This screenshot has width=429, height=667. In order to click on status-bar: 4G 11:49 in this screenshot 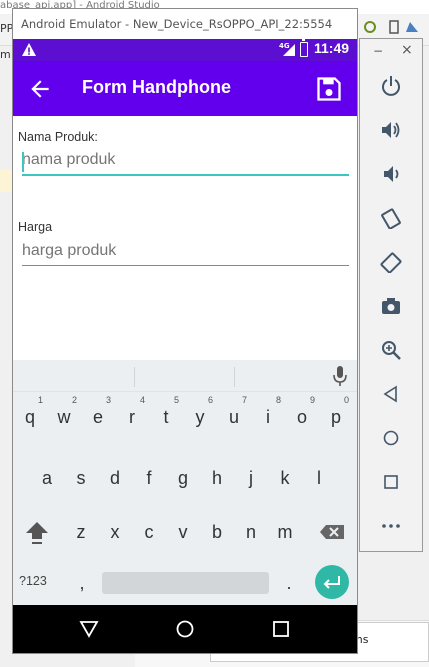, I will do `click(185, 50)`.